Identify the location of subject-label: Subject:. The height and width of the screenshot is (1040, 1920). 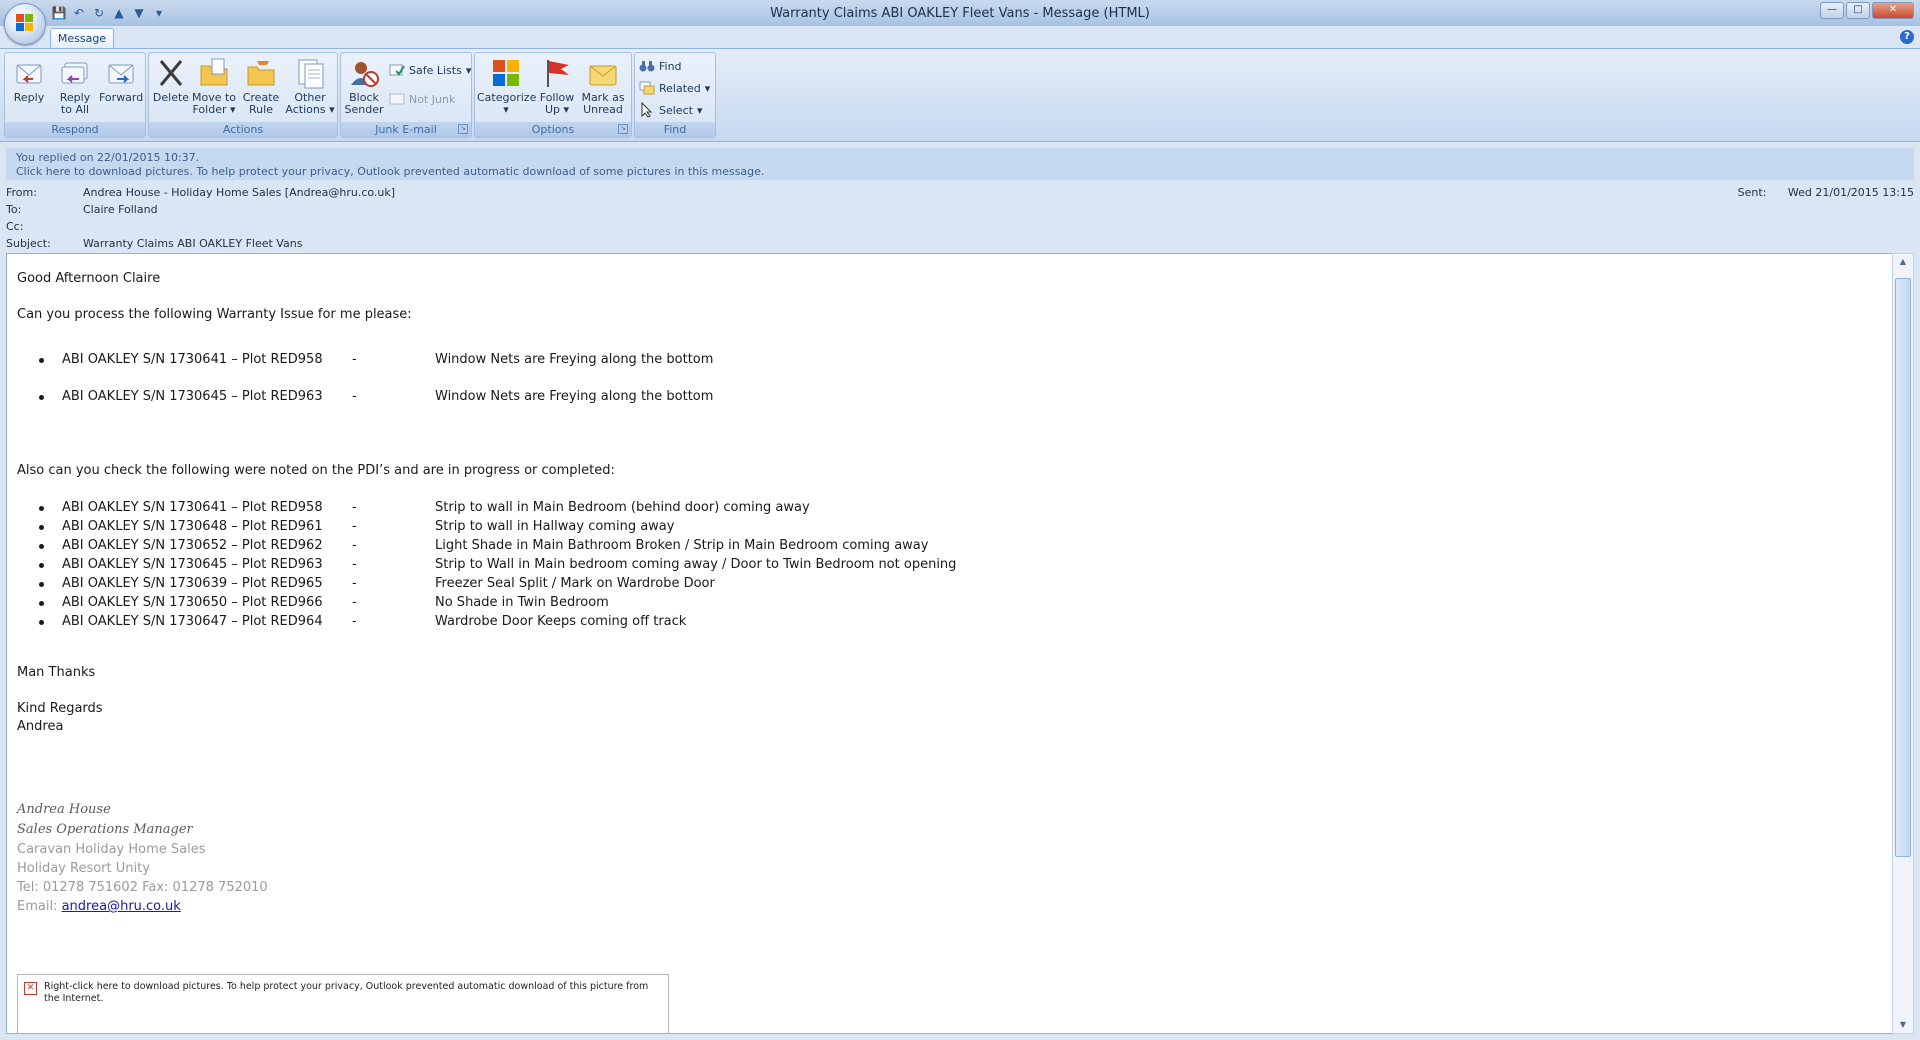
(28, 243).